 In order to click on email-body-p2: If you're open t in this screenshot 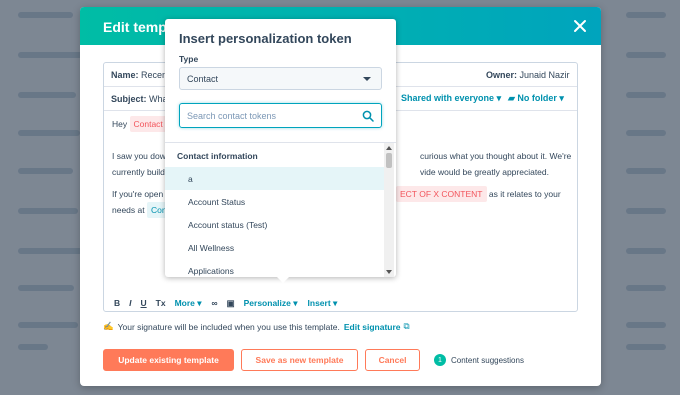, I will do `click(140, 194)`.